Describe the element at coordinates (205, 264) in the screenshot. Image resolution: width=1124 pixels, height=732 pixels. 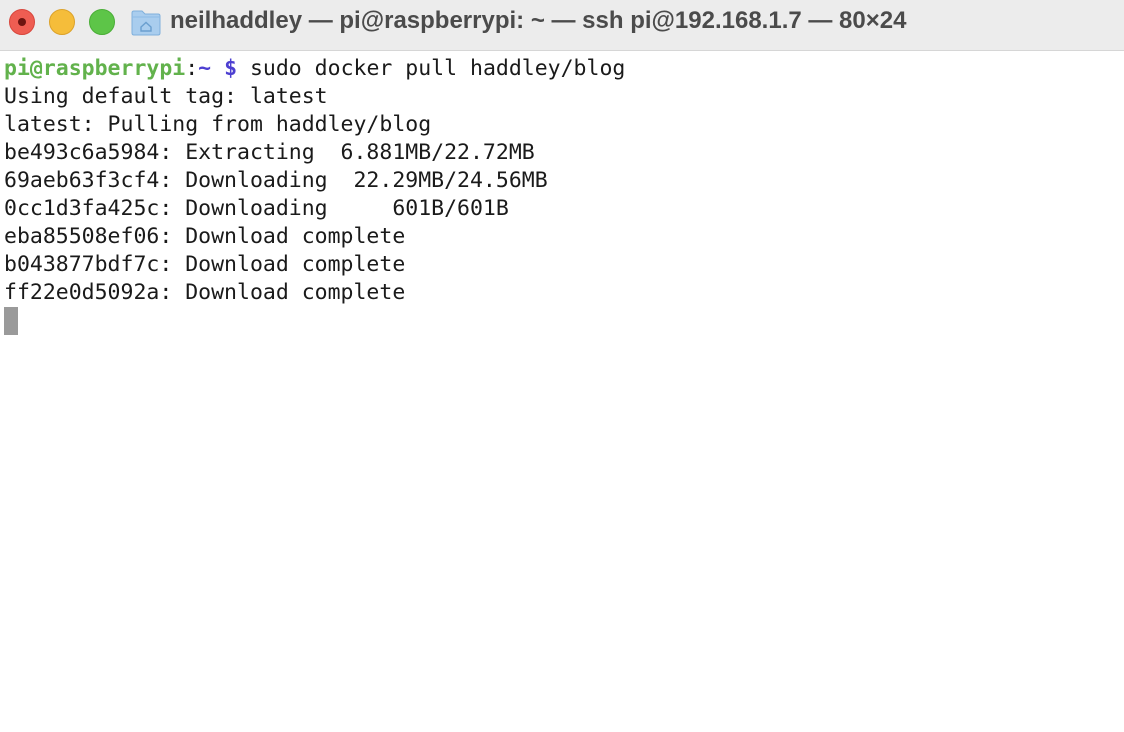
I see `output-line: b043877bdf7c: Download complete` at that location.